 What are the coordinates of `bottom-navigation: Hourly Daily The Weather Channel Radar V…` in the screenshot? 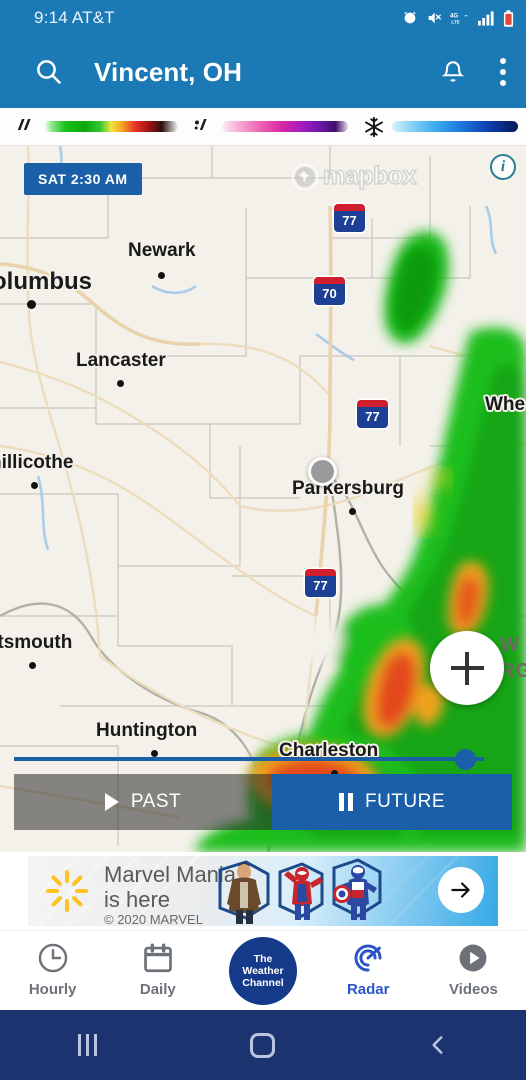 It's located at (263, 970).